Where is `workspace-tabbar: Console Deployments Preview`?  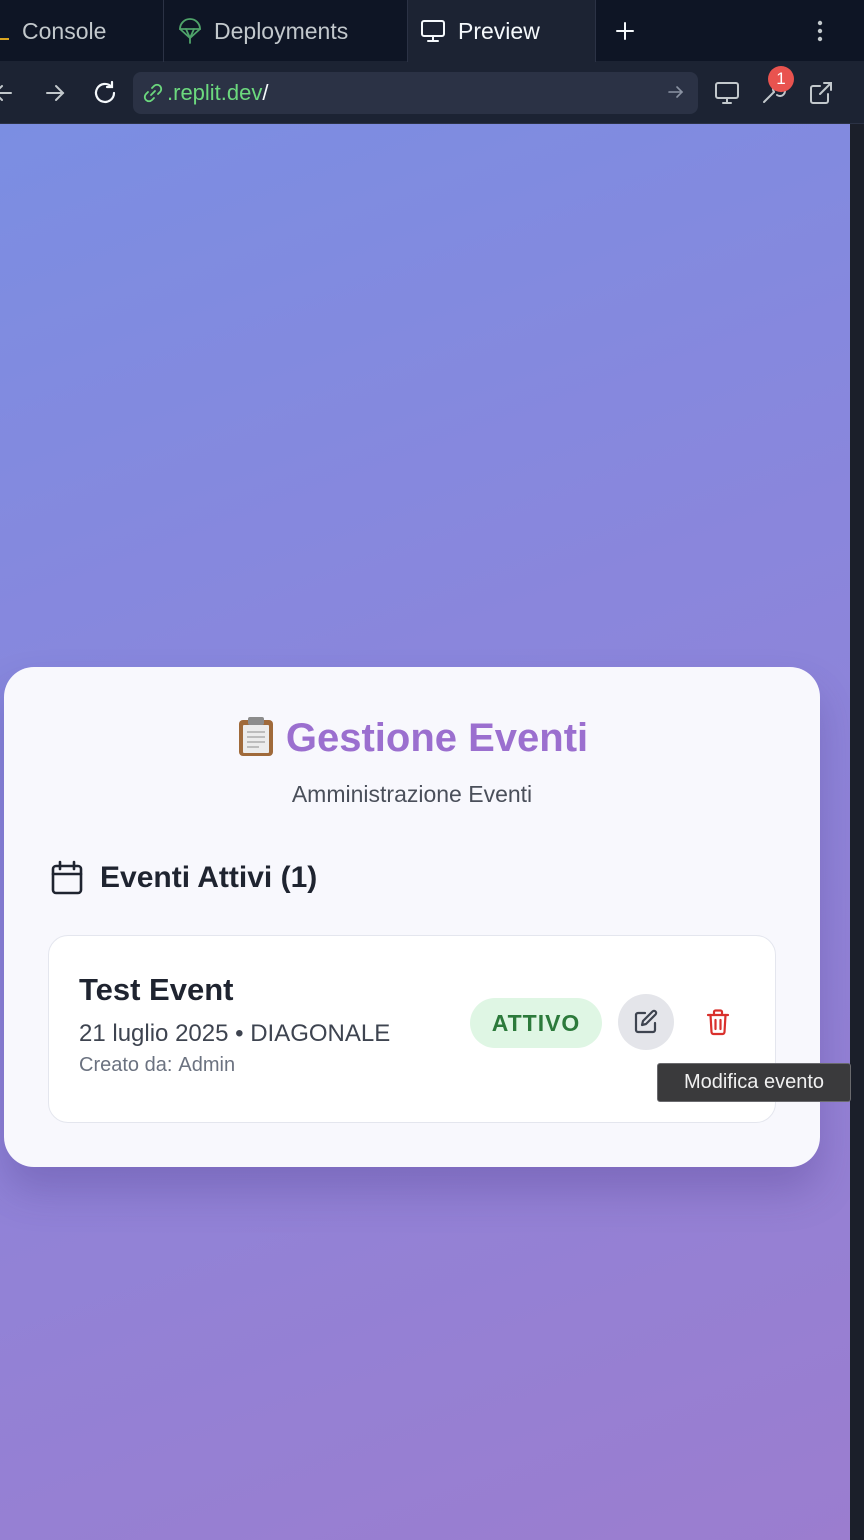
workspace-tabbar: Console Deployments Preview is located at coordinates (432, 31).